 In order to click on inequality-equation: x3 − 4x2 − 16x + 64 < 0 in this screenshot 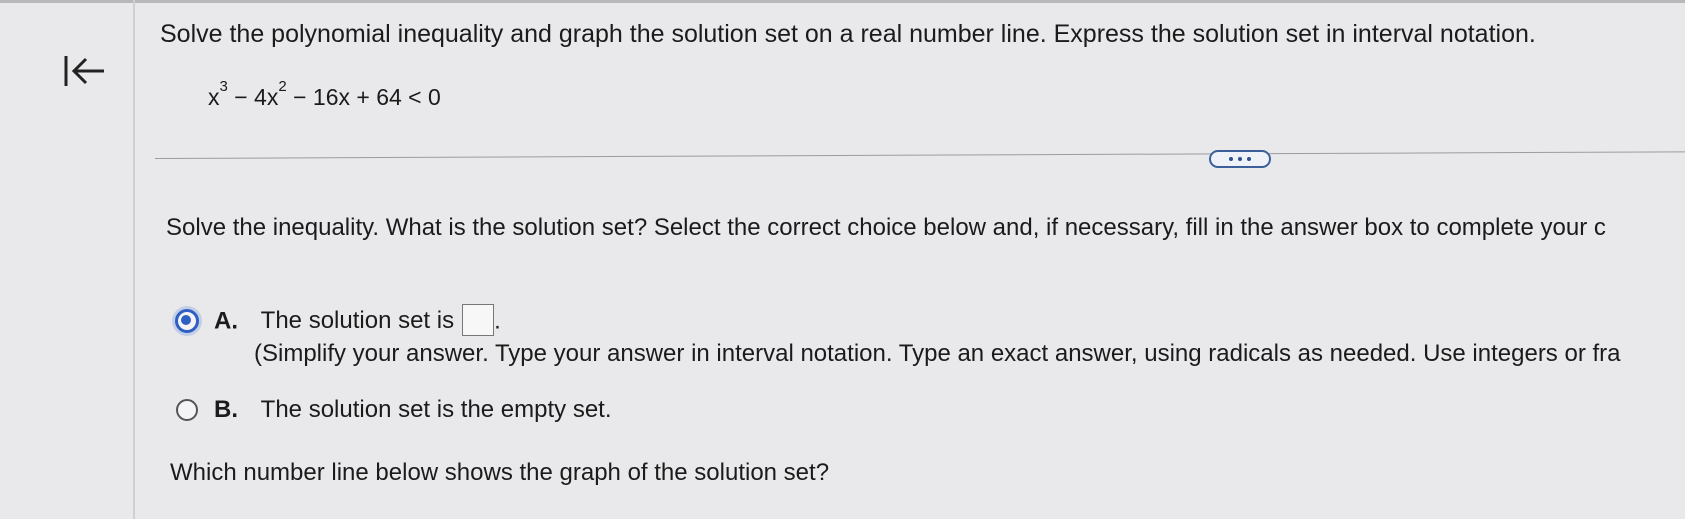, I will do `click(324, 94)`.